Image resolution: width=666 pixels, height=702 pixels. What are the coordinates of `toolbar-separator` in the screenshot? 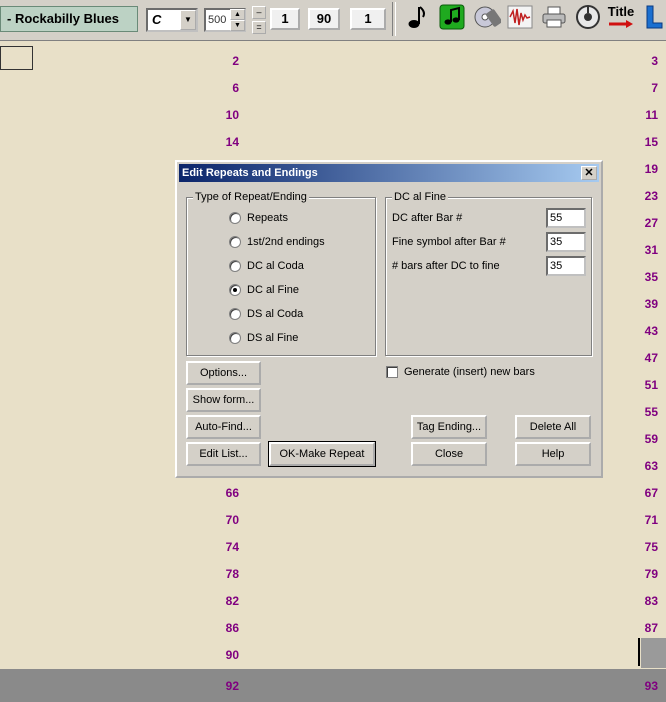 It's located at (394, 19).